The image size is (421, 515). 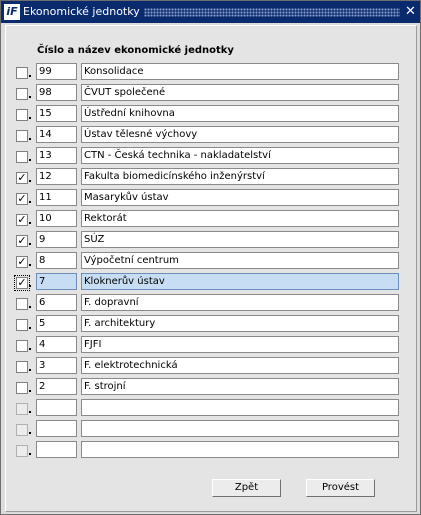 I want to click on unit-code-field: 99, so click(x=56, y=71).